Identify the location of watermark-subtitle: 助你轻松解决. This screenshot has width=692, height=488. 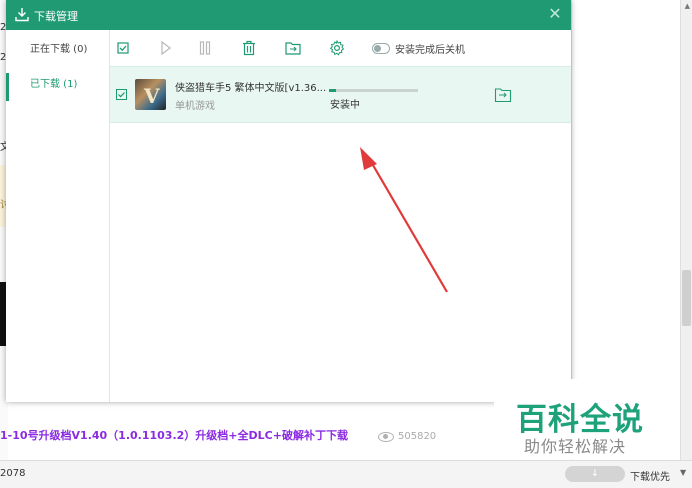
(575, 446).